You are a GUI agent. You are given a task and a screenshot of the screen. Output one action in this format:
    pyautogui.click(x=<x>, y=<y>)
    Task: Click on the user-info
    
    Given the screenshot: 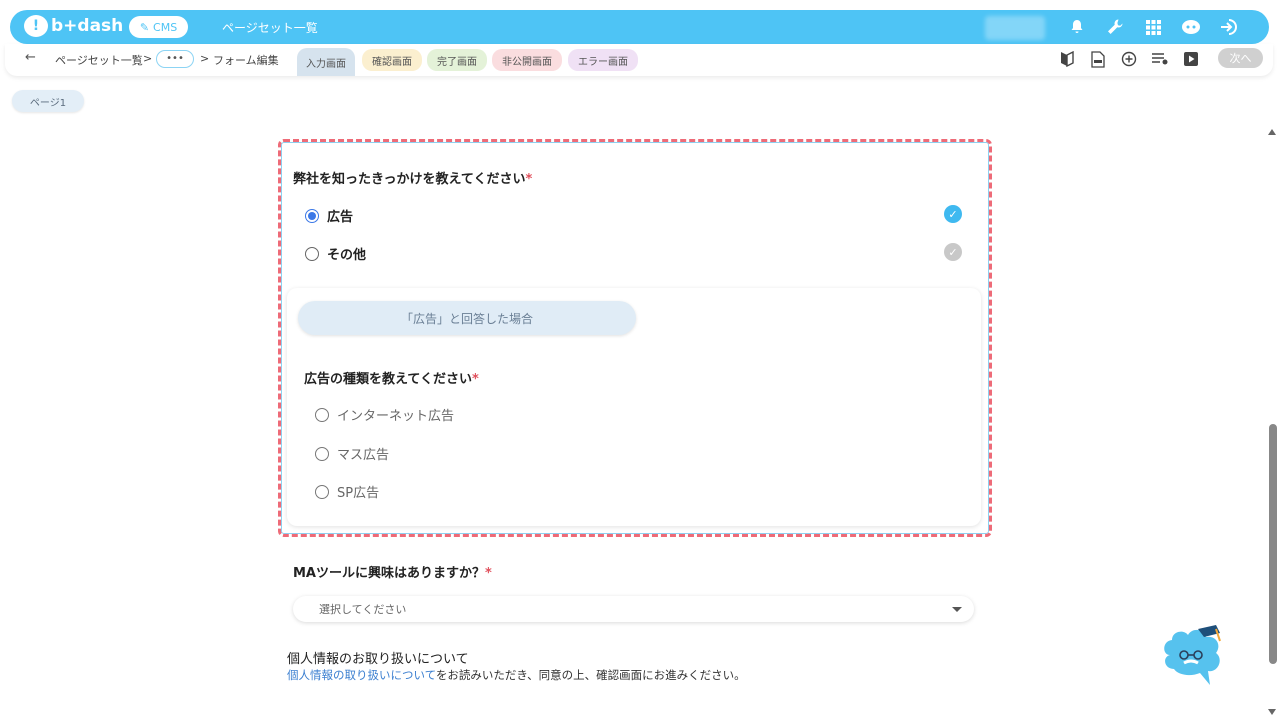 What is the action you would take?
    pyautogui.click(x=1015, y=28)
    